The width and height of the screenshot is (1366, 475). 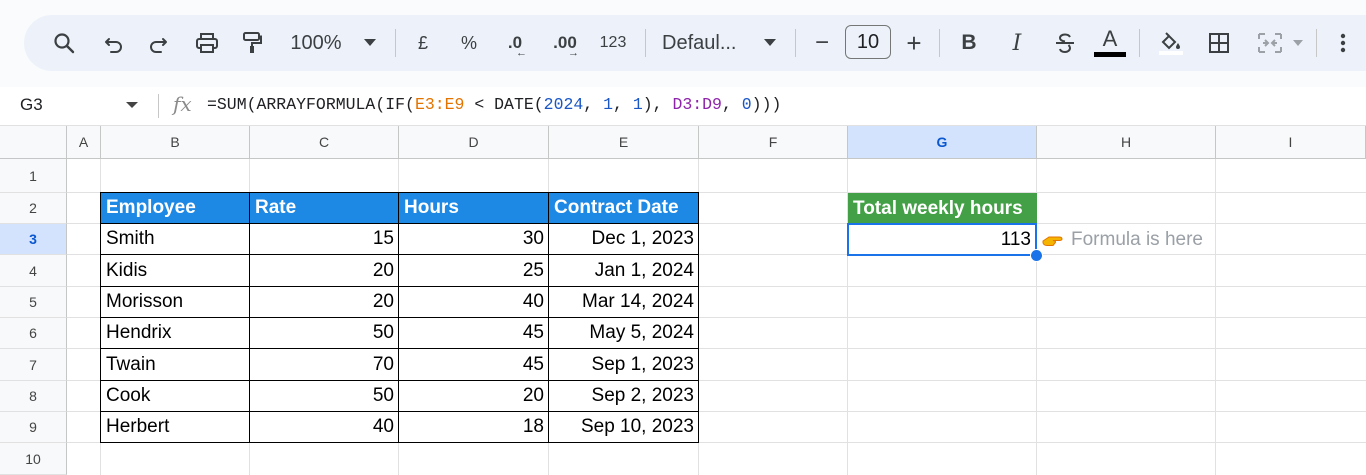 I want to click on name-box-dropdown-icon, so click(x=132, y=105).